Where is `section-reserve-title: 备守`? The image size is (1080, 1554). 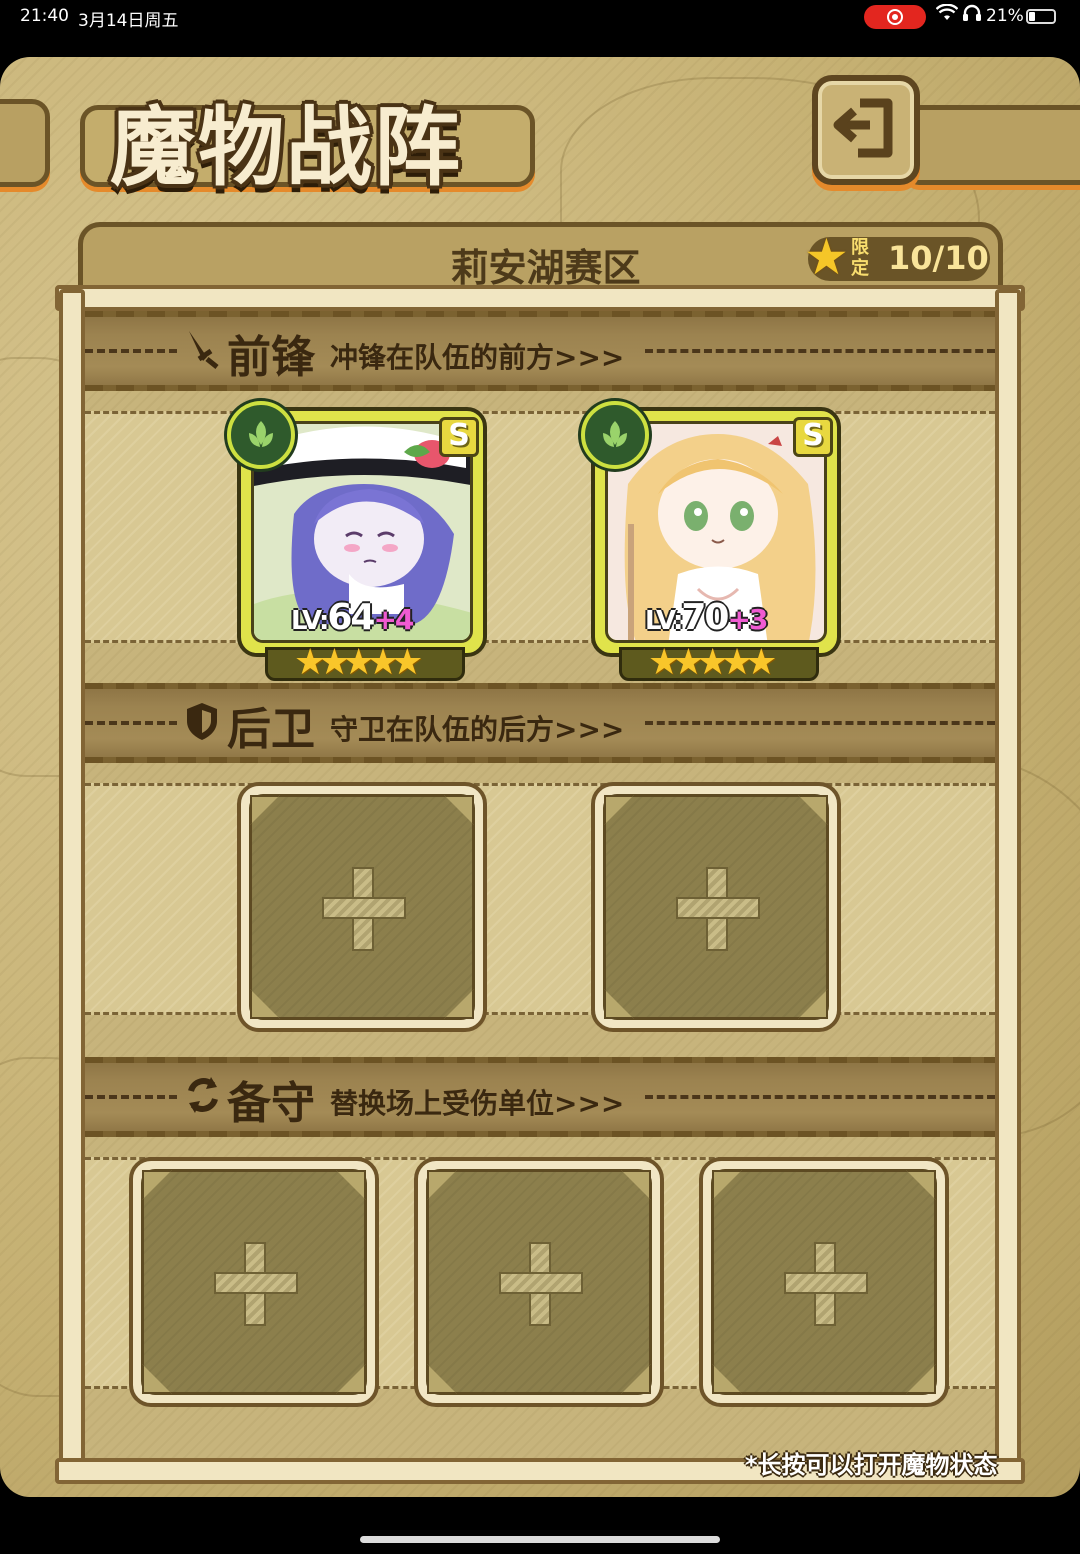
section-reserve-title: 备守 is located at coordinates (271, 1103).